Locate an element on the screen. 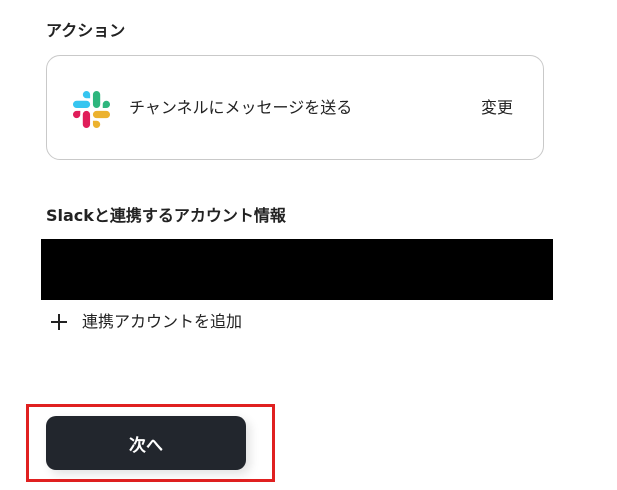  linked-account-field-redacted is located at coordinates (297, 269).